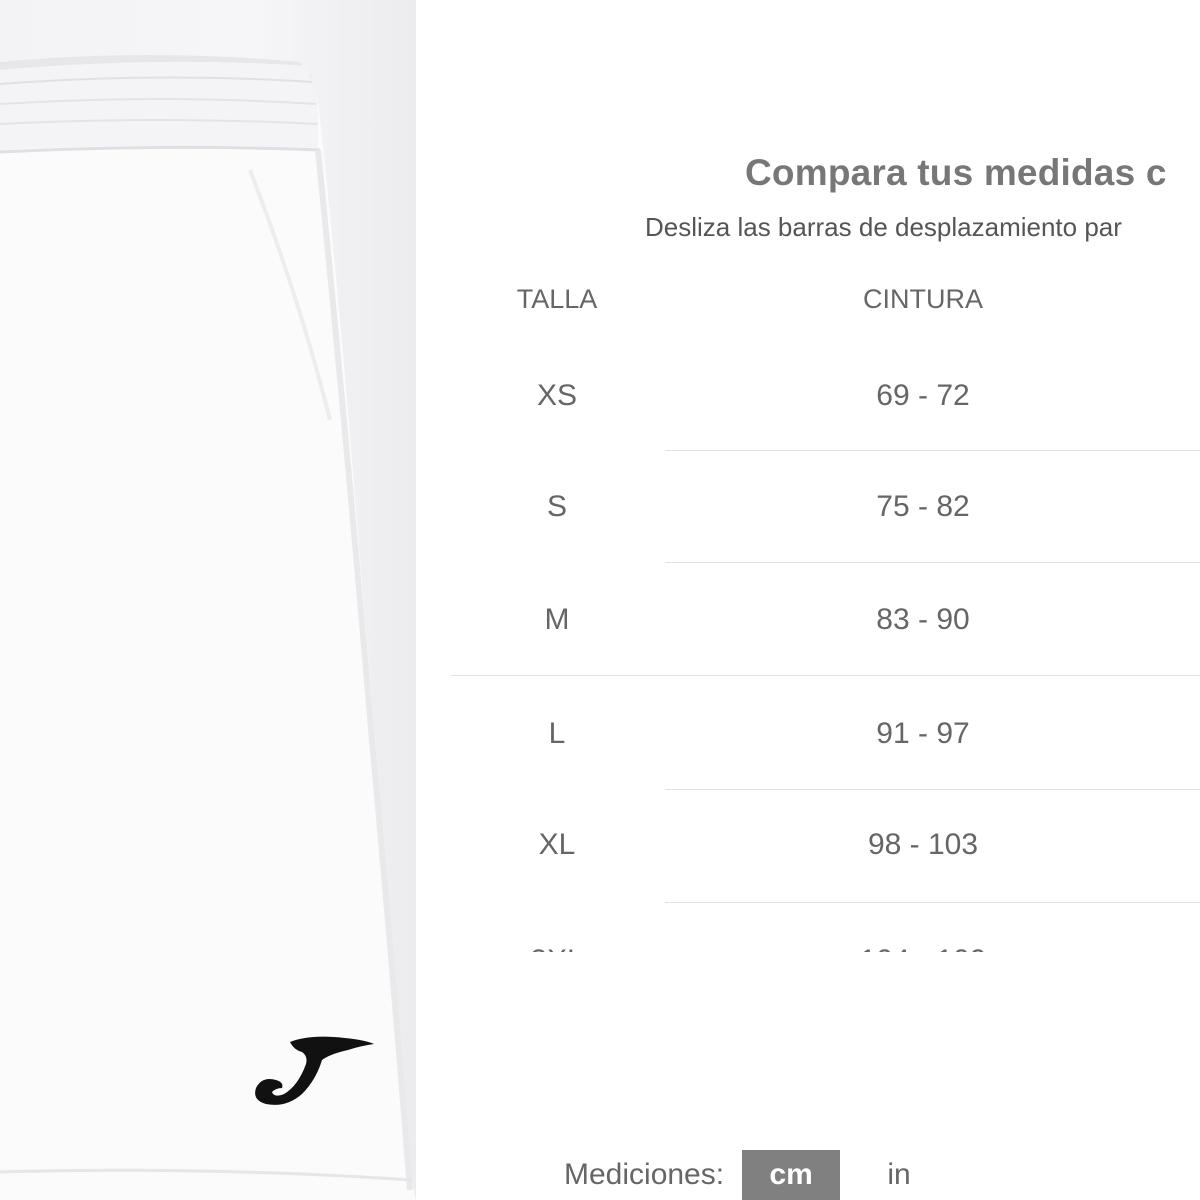  Describe the element at coordinates (923, 299) in the screenshot. I see `column-header-waist: CINTURA` at that location.